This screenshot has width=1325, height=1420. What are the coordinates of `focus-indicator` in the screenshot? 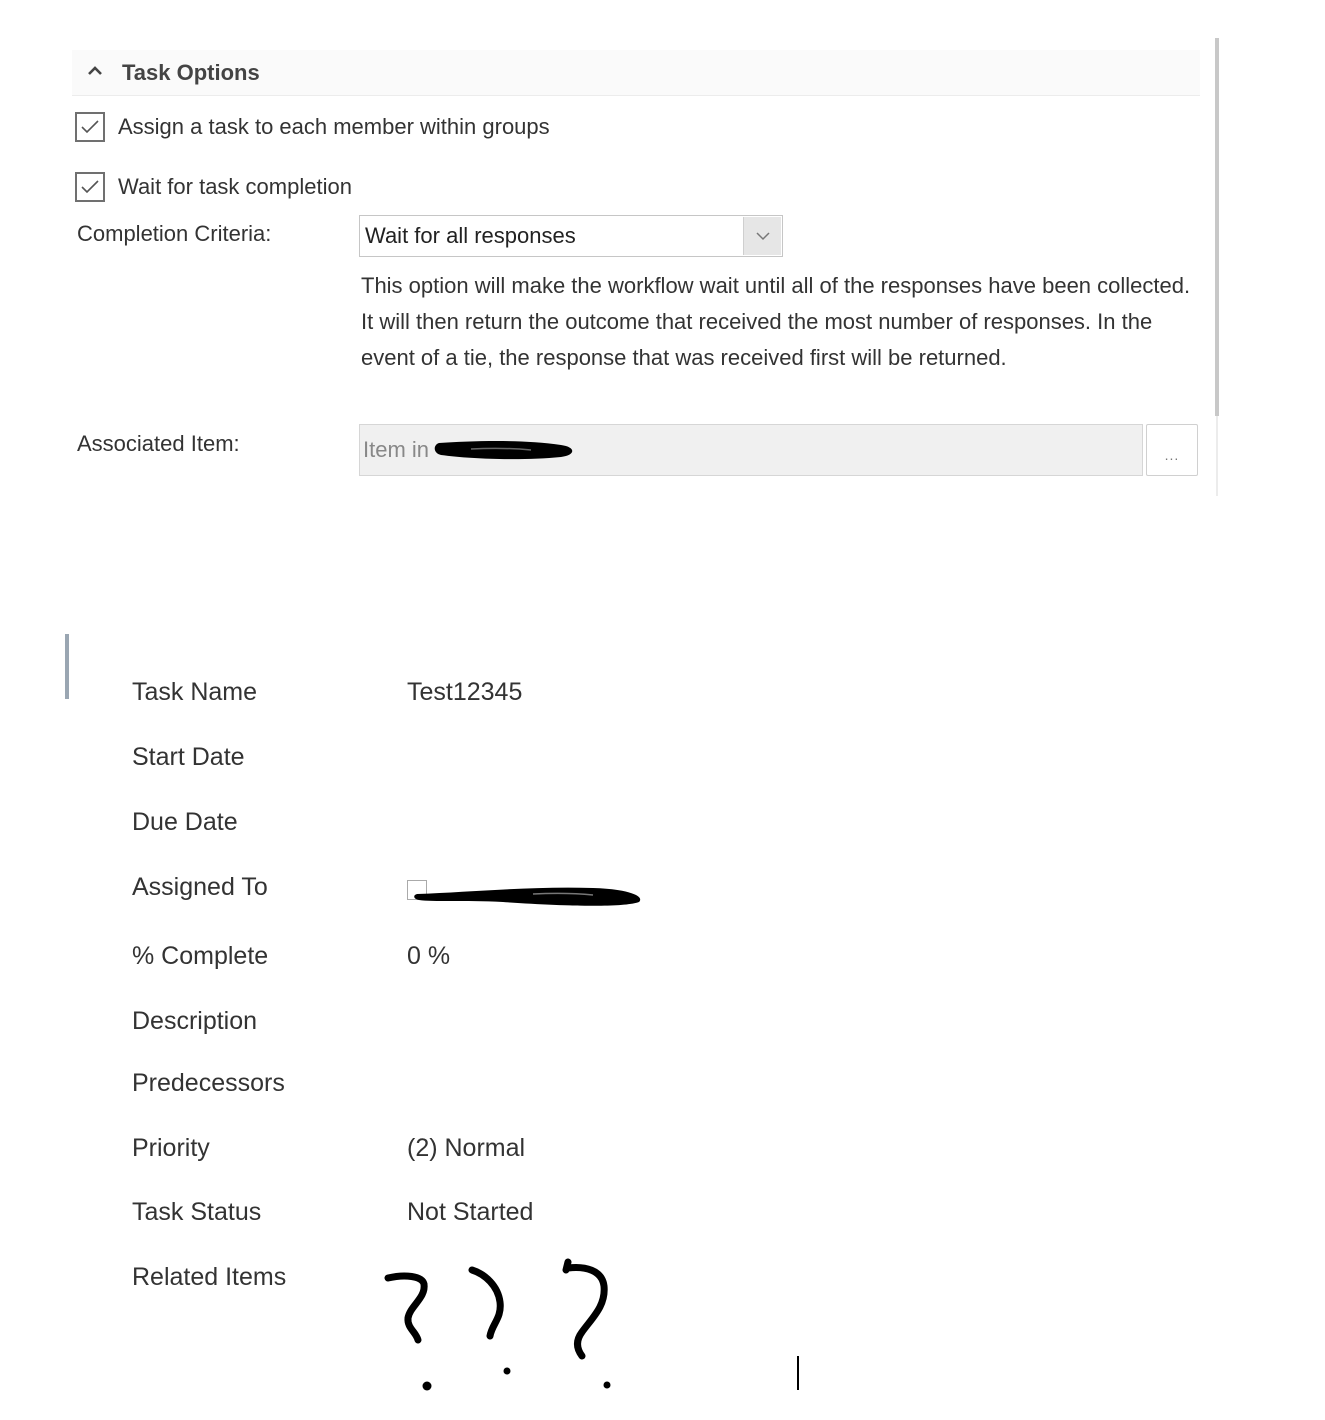 It's located at (67, 666).